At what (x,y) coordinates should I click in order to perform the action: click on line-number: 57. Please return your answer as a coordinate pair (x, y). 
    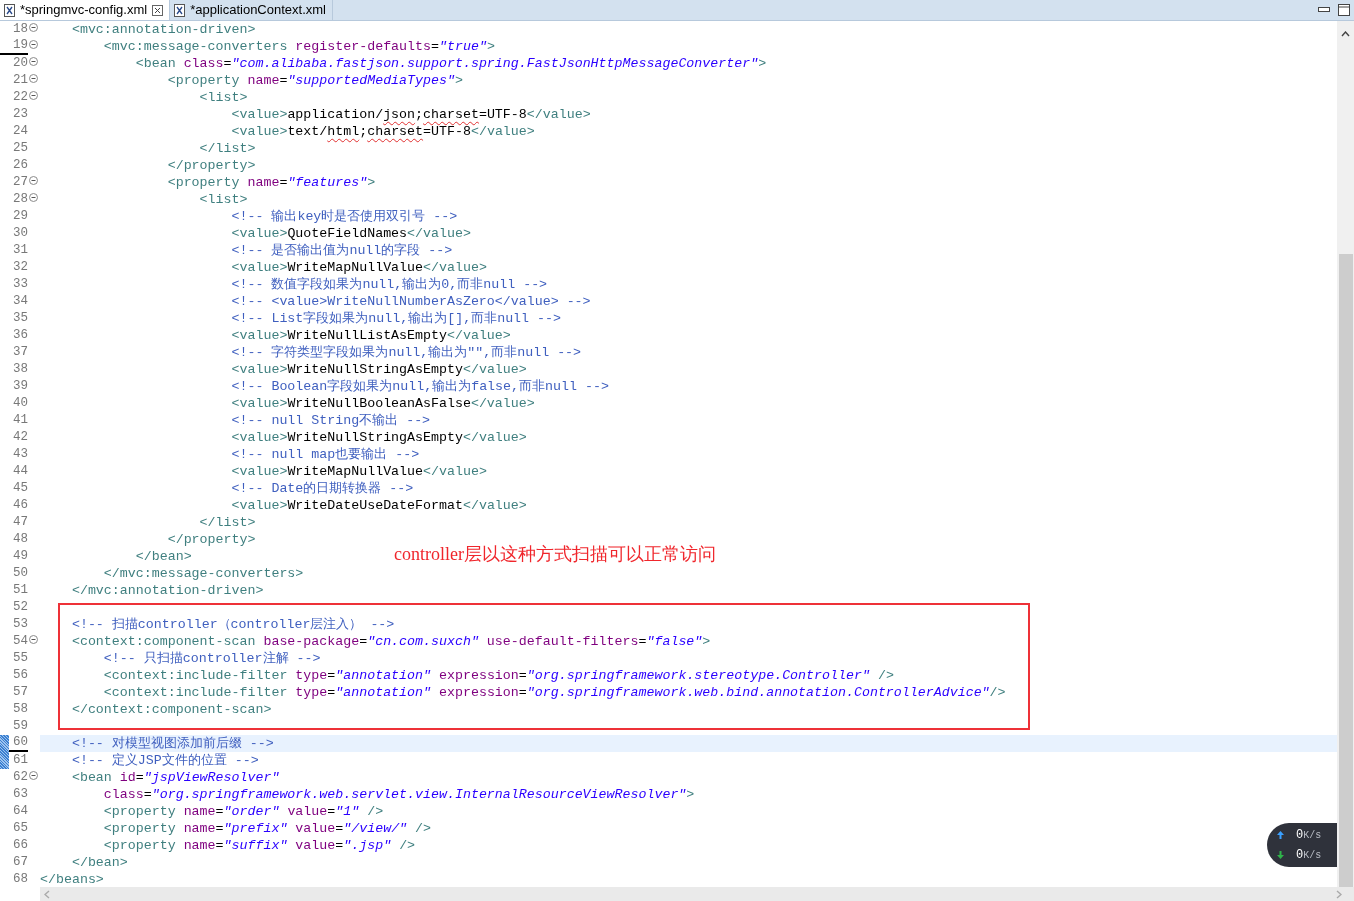
    Looking at the image, I should click on (20, 692).